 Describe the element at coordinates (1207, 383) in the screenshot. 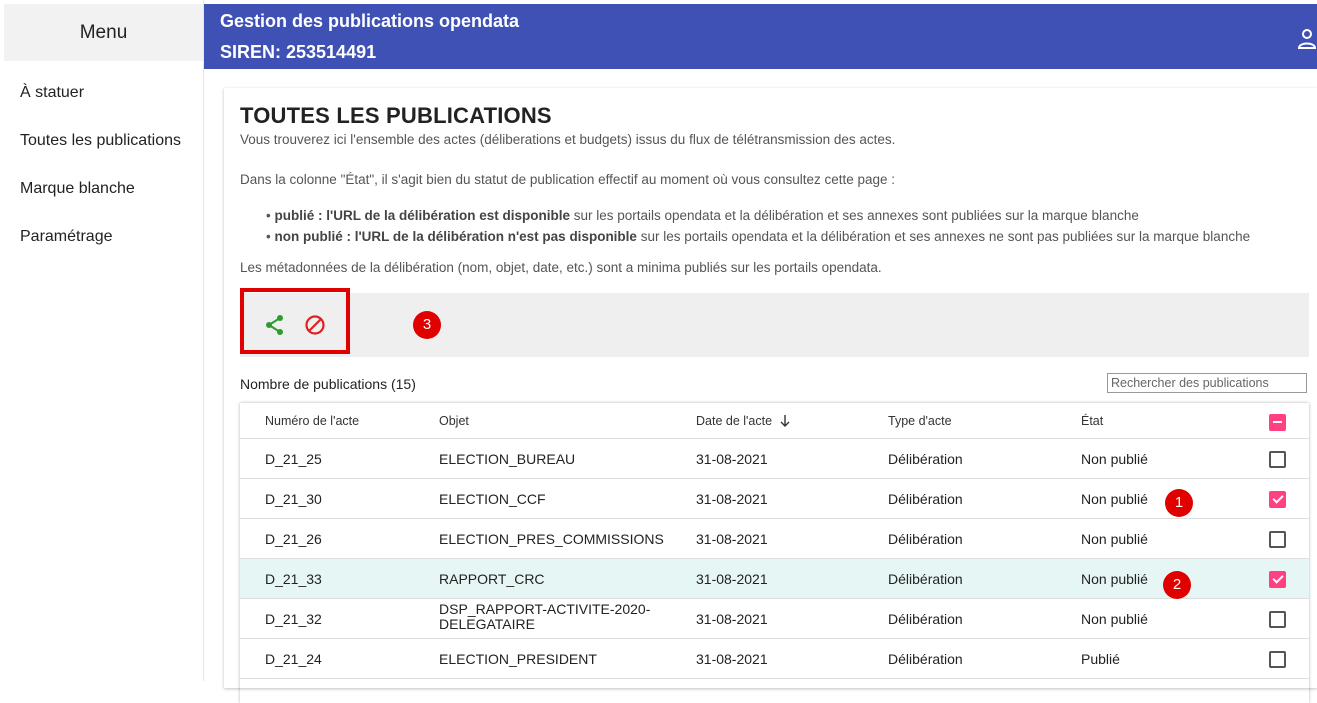

I see `search-input` at that location.